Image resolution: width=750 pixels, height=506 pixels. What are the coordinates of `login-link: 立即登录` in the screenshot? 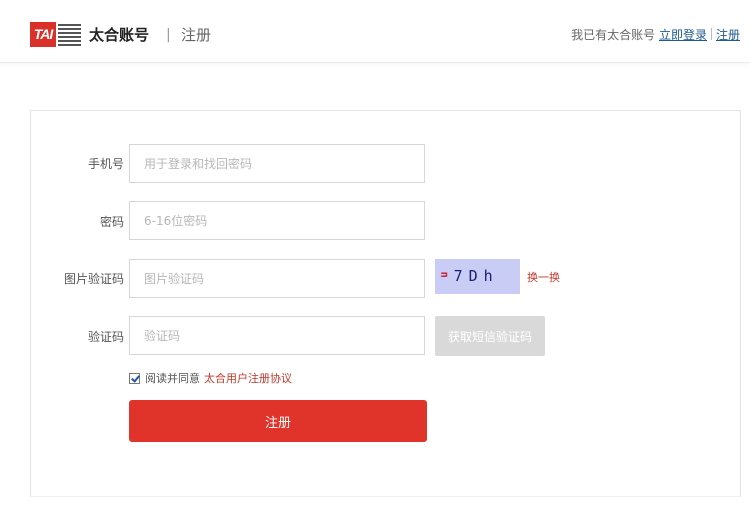 It's located at (683, 35).